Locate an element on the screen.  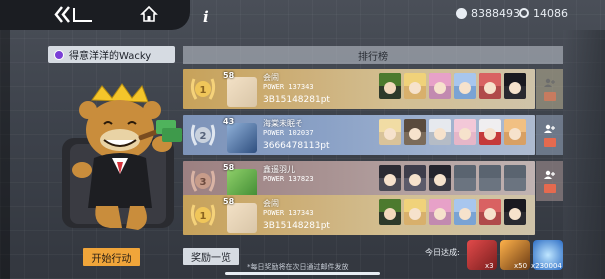
player-name-tag: 得意洋洋的Wacky is located at coordinates (111, 54).